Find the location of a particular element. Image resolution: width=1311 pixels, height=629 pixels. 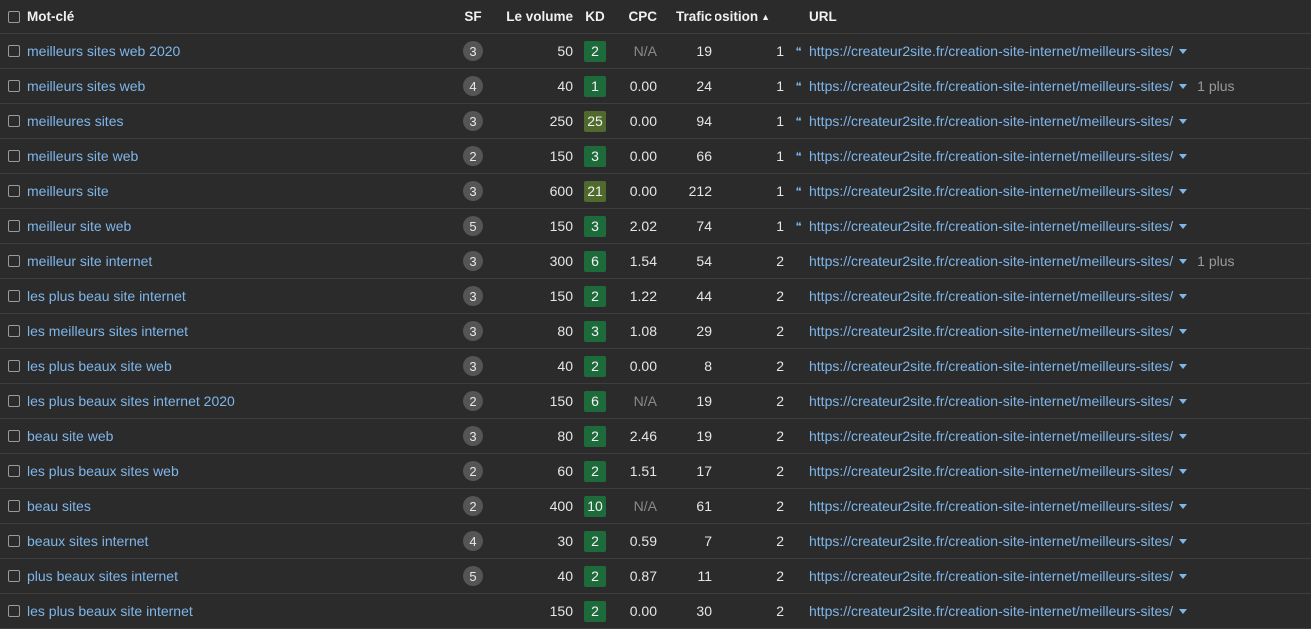

keyword-link: meilleurs sites web is located at coordinates (86, 86).